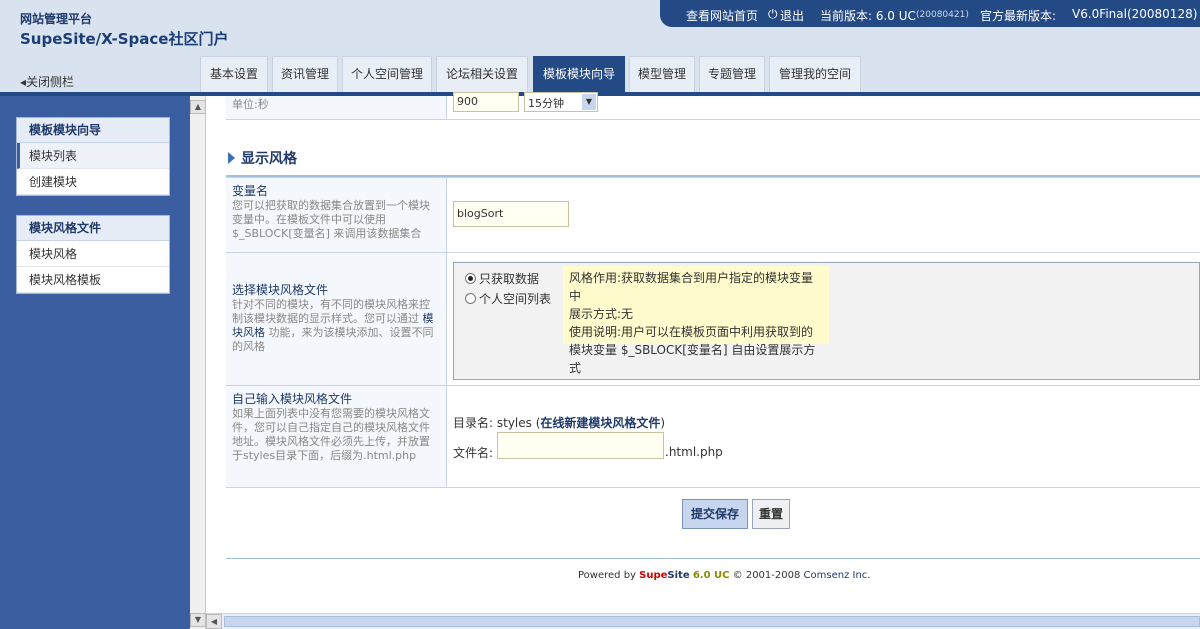  What do you see at coordinates (694, 452) in the screenshot?
I see `filename-suffix: .html.php` at bounding box center [694, 452].